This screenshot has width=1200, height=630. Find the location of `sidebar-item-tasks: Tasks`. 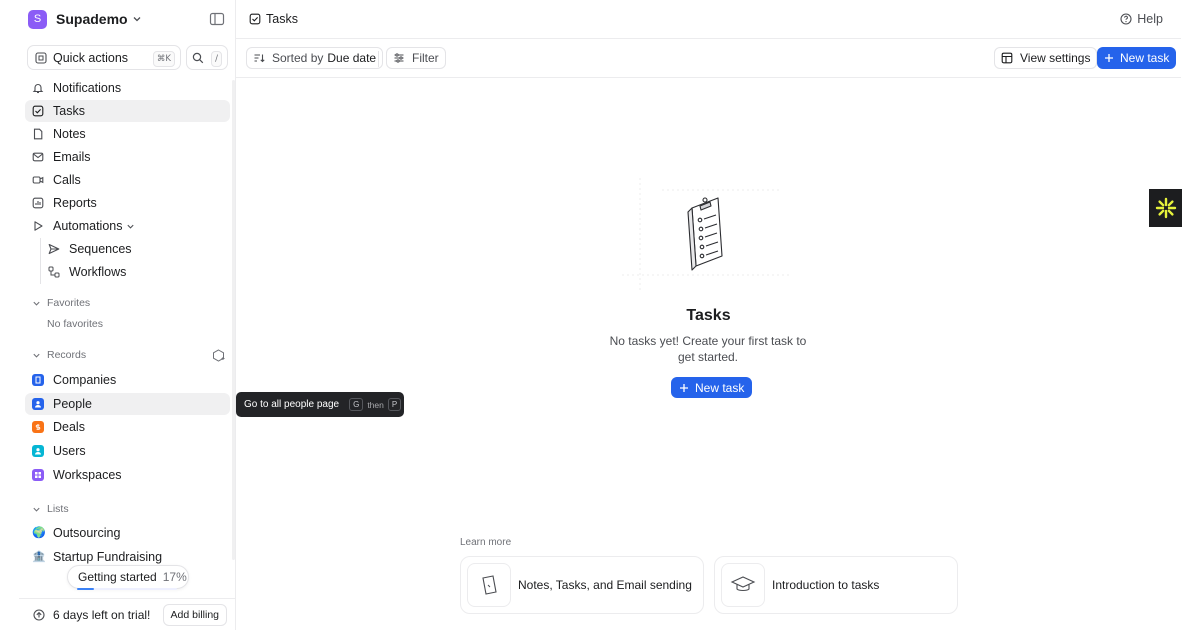

sidebar-item-tasks: Tasks is located at coordinates (127, 111).